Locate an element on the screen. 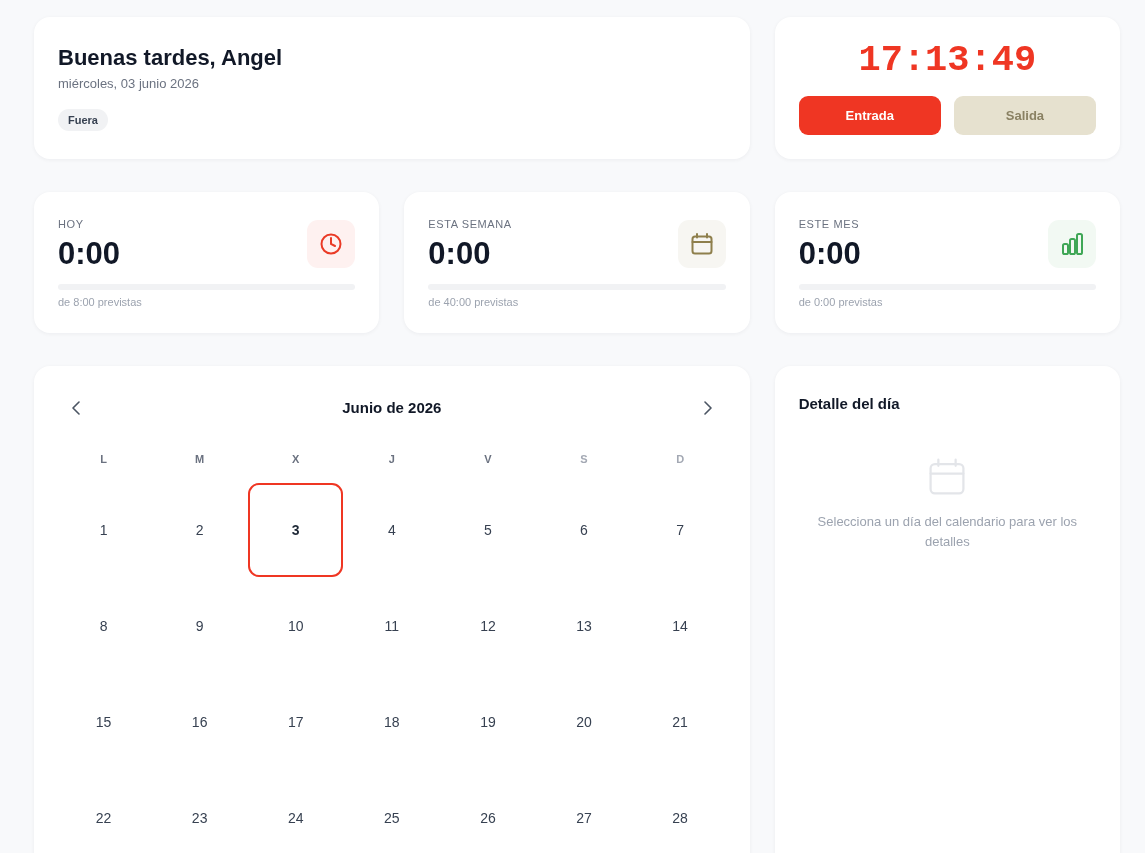 This screenshot has width=1145, height=853. weekday-label: D is located at coordinates (680, 459).